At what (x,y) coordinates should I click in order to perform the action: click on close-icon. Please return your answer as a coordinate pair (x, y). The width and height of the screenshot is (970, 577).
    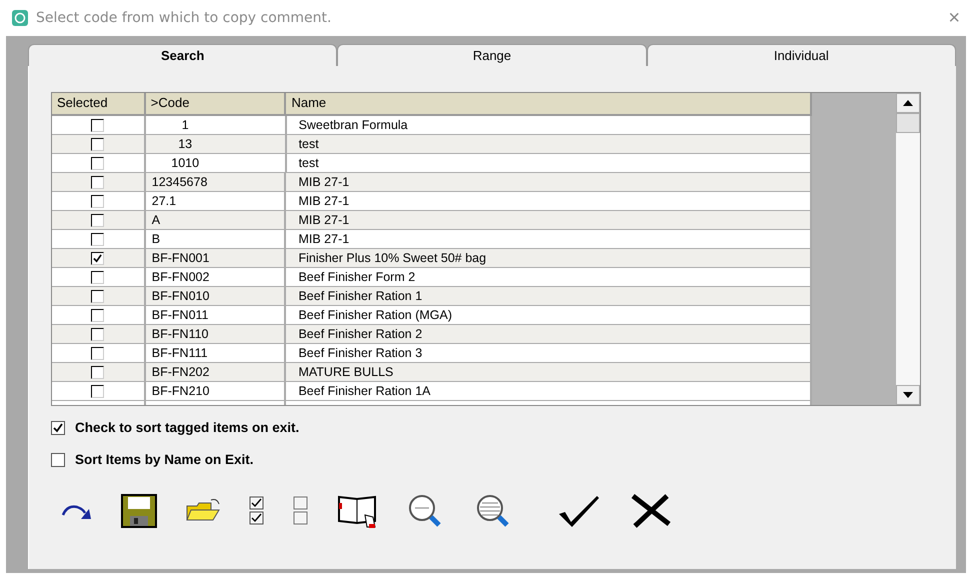
    Looking at the image, I should click on (651, 511).